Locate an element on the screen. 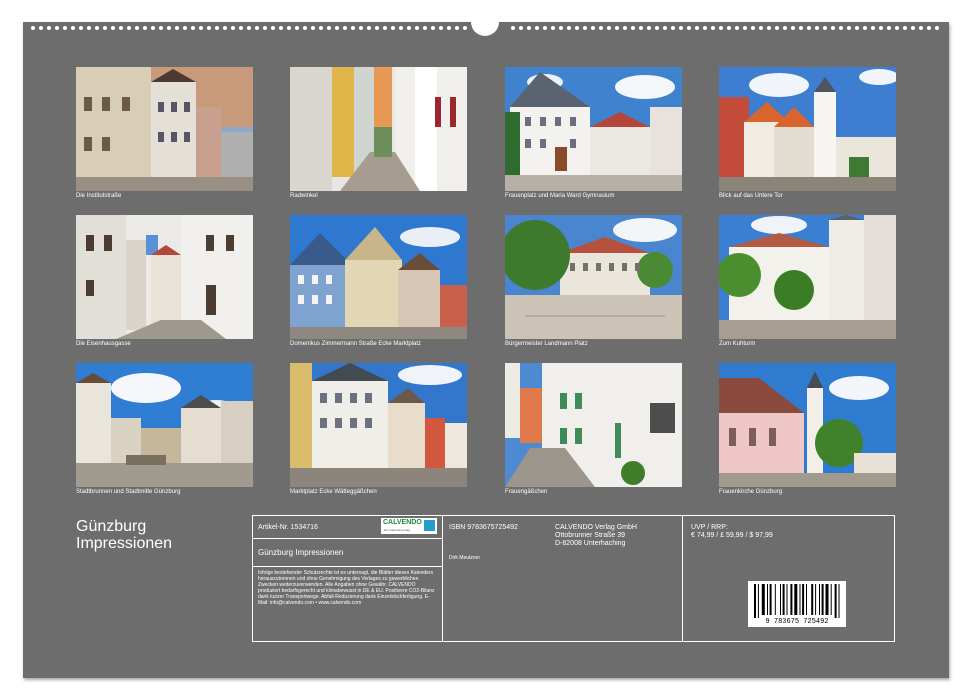 Image resolution: width=971 pixels, height=700 pixels. article-number: Artikel-Nr. 1534716 is located at coordinates (288, 527).